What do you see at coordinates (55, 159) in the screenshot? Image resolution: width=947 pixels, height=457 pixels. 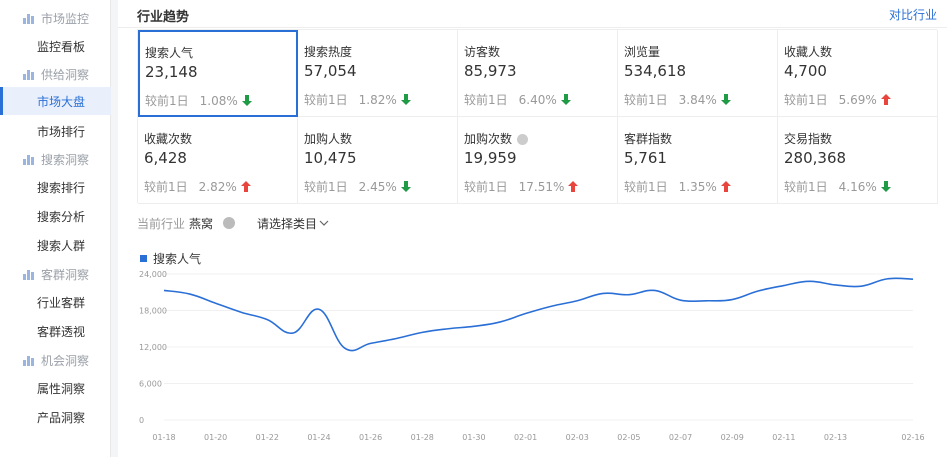 I see `sidebar-group-search-insight: 搜索洞察` at bounding box center [55, 159].